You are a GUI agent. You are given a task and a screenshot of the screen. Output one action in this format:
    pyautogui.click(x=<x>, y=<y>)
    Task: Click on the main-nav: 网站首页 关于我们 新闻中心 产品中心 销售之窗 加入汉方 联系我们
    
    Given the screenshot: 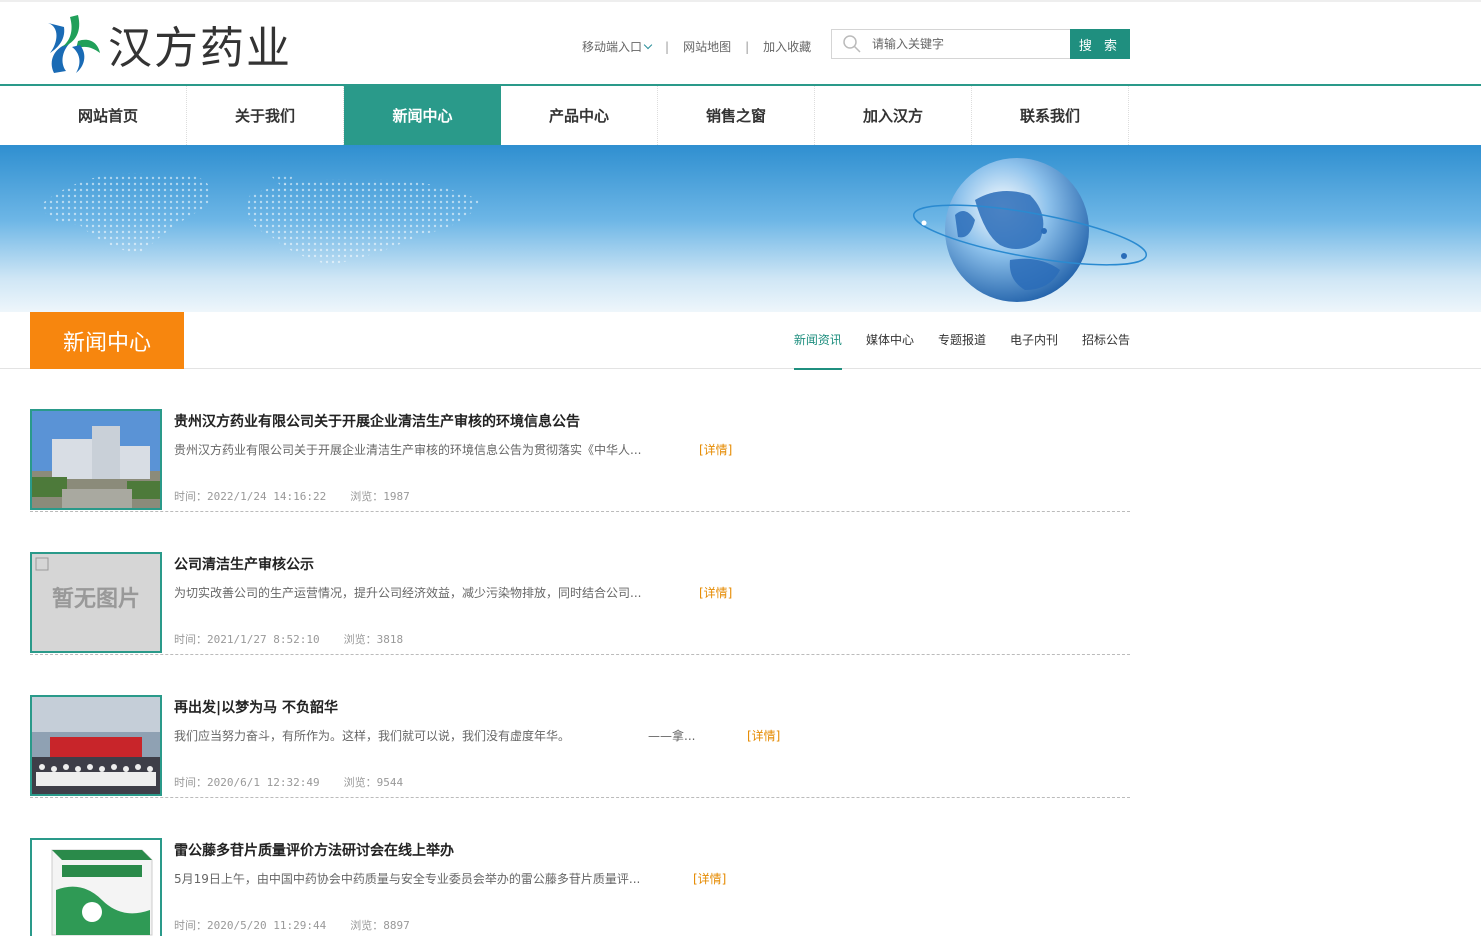 What is the action you would take?
    pyautogui.click(x=579, y=115)
    